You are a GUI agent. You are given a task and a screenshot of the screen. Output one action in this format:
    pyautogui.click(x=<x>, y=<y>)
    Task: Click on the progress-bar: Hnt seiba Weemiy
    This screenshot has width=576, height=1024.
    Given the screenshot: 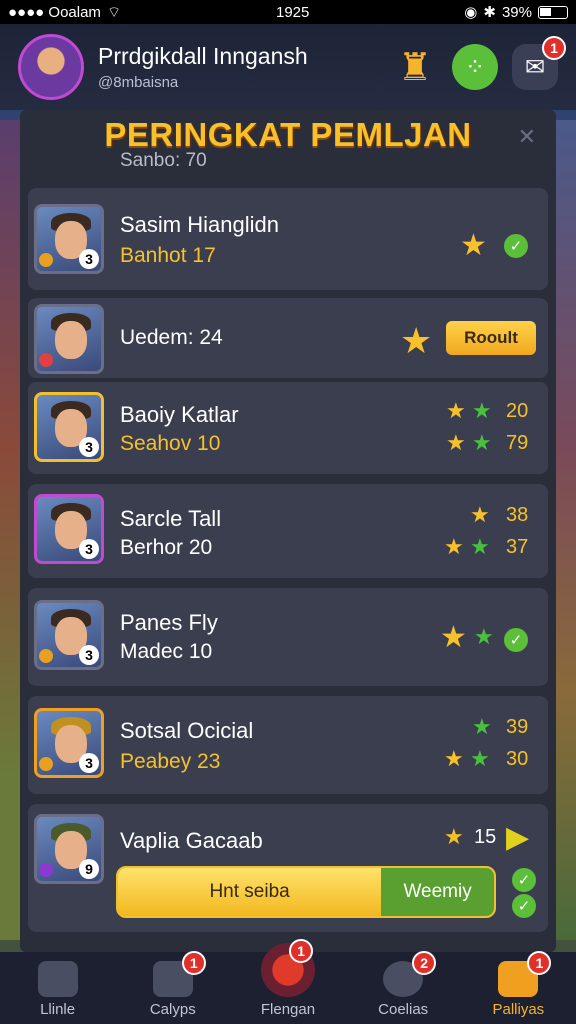 What is the action you would take?
    pyautogui.click(x=306, y=892)
    